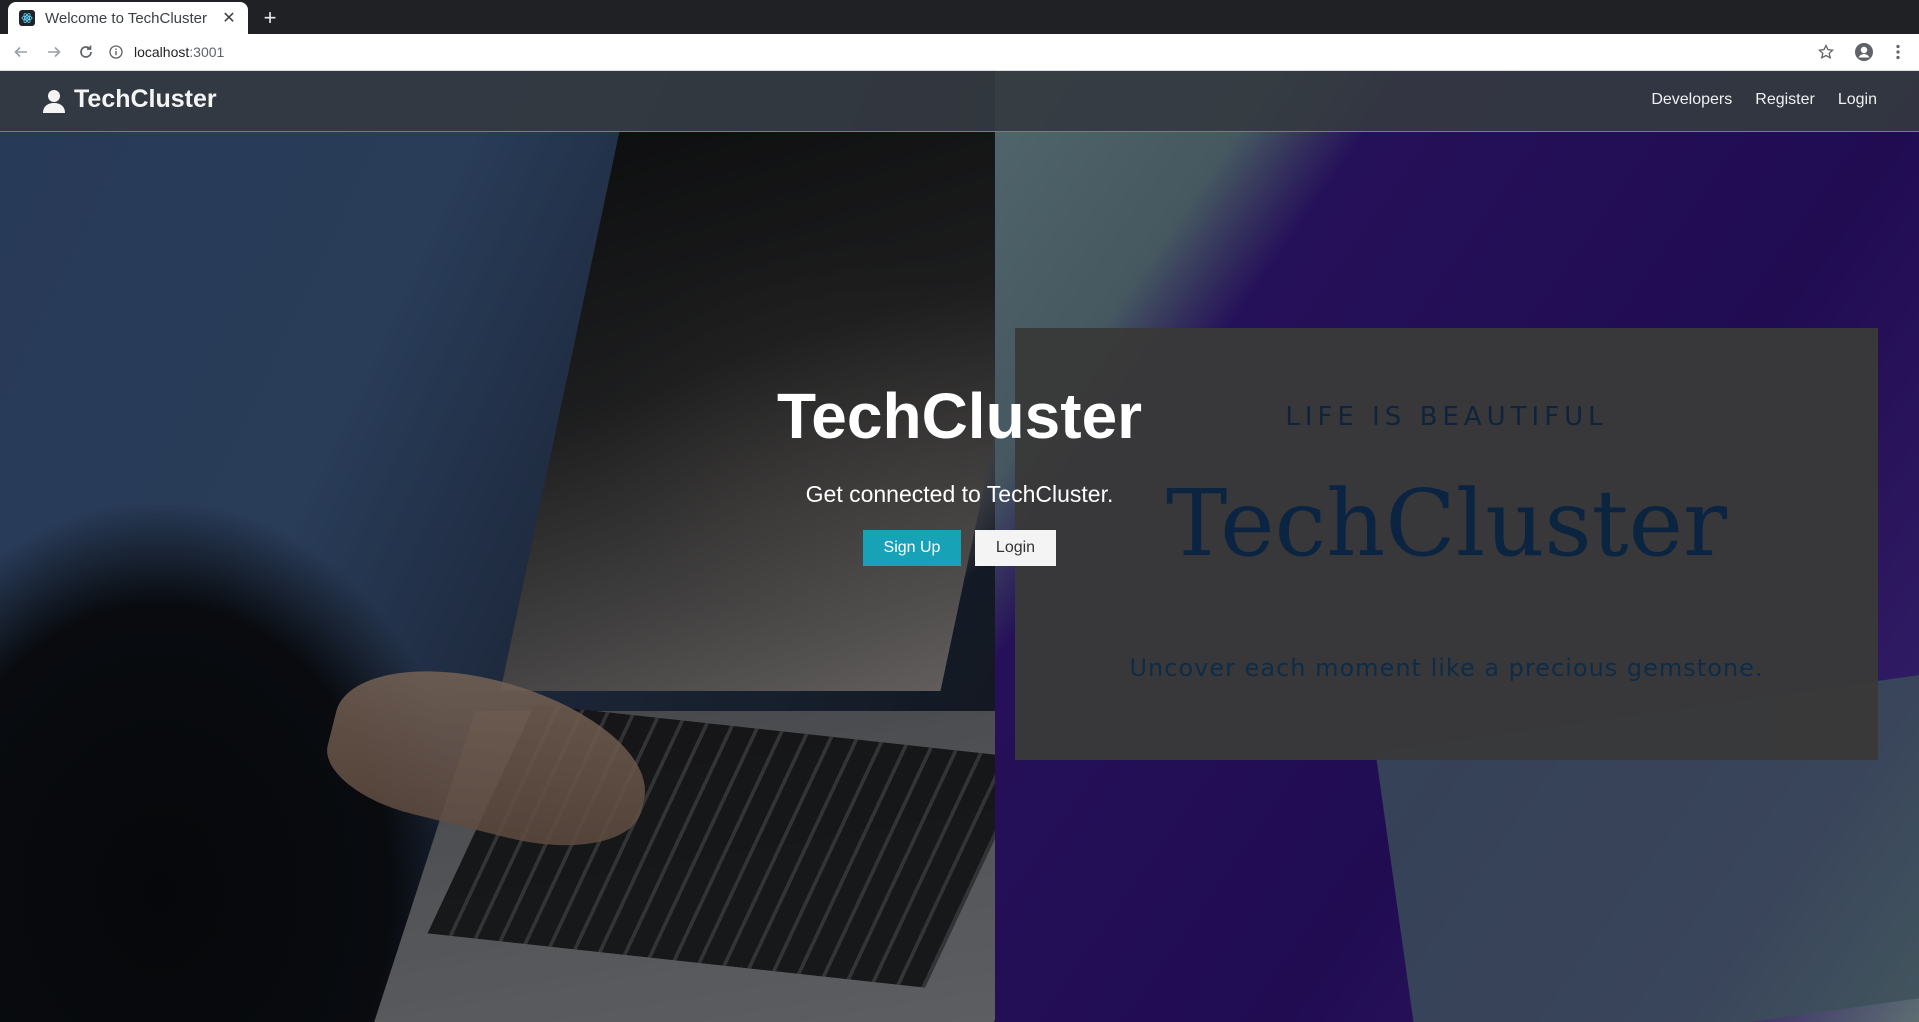 The width and height of the screenshot is (1919, 1022). What do you see at coordinates (116, 52) in the screenshot?
I see `site-info-icon` at bounding box center [116, 52].